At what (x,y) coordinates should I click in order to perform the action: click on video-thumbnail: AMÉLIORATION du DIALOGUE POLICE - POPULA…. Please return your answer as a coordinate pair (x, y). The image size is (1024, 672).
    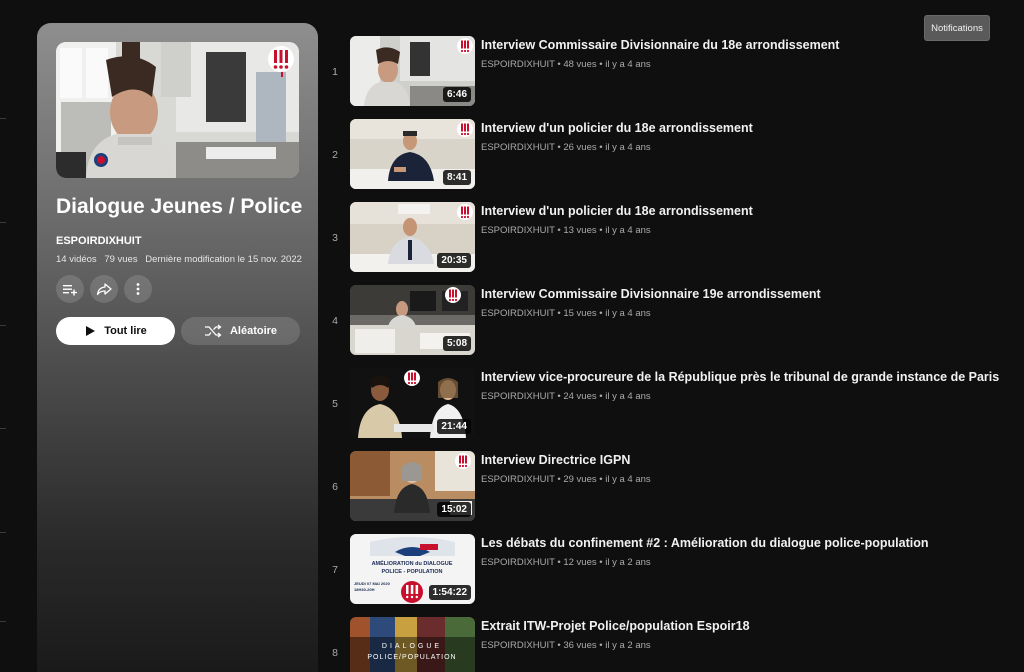
    Looking at the image, I should click on (412, 569).